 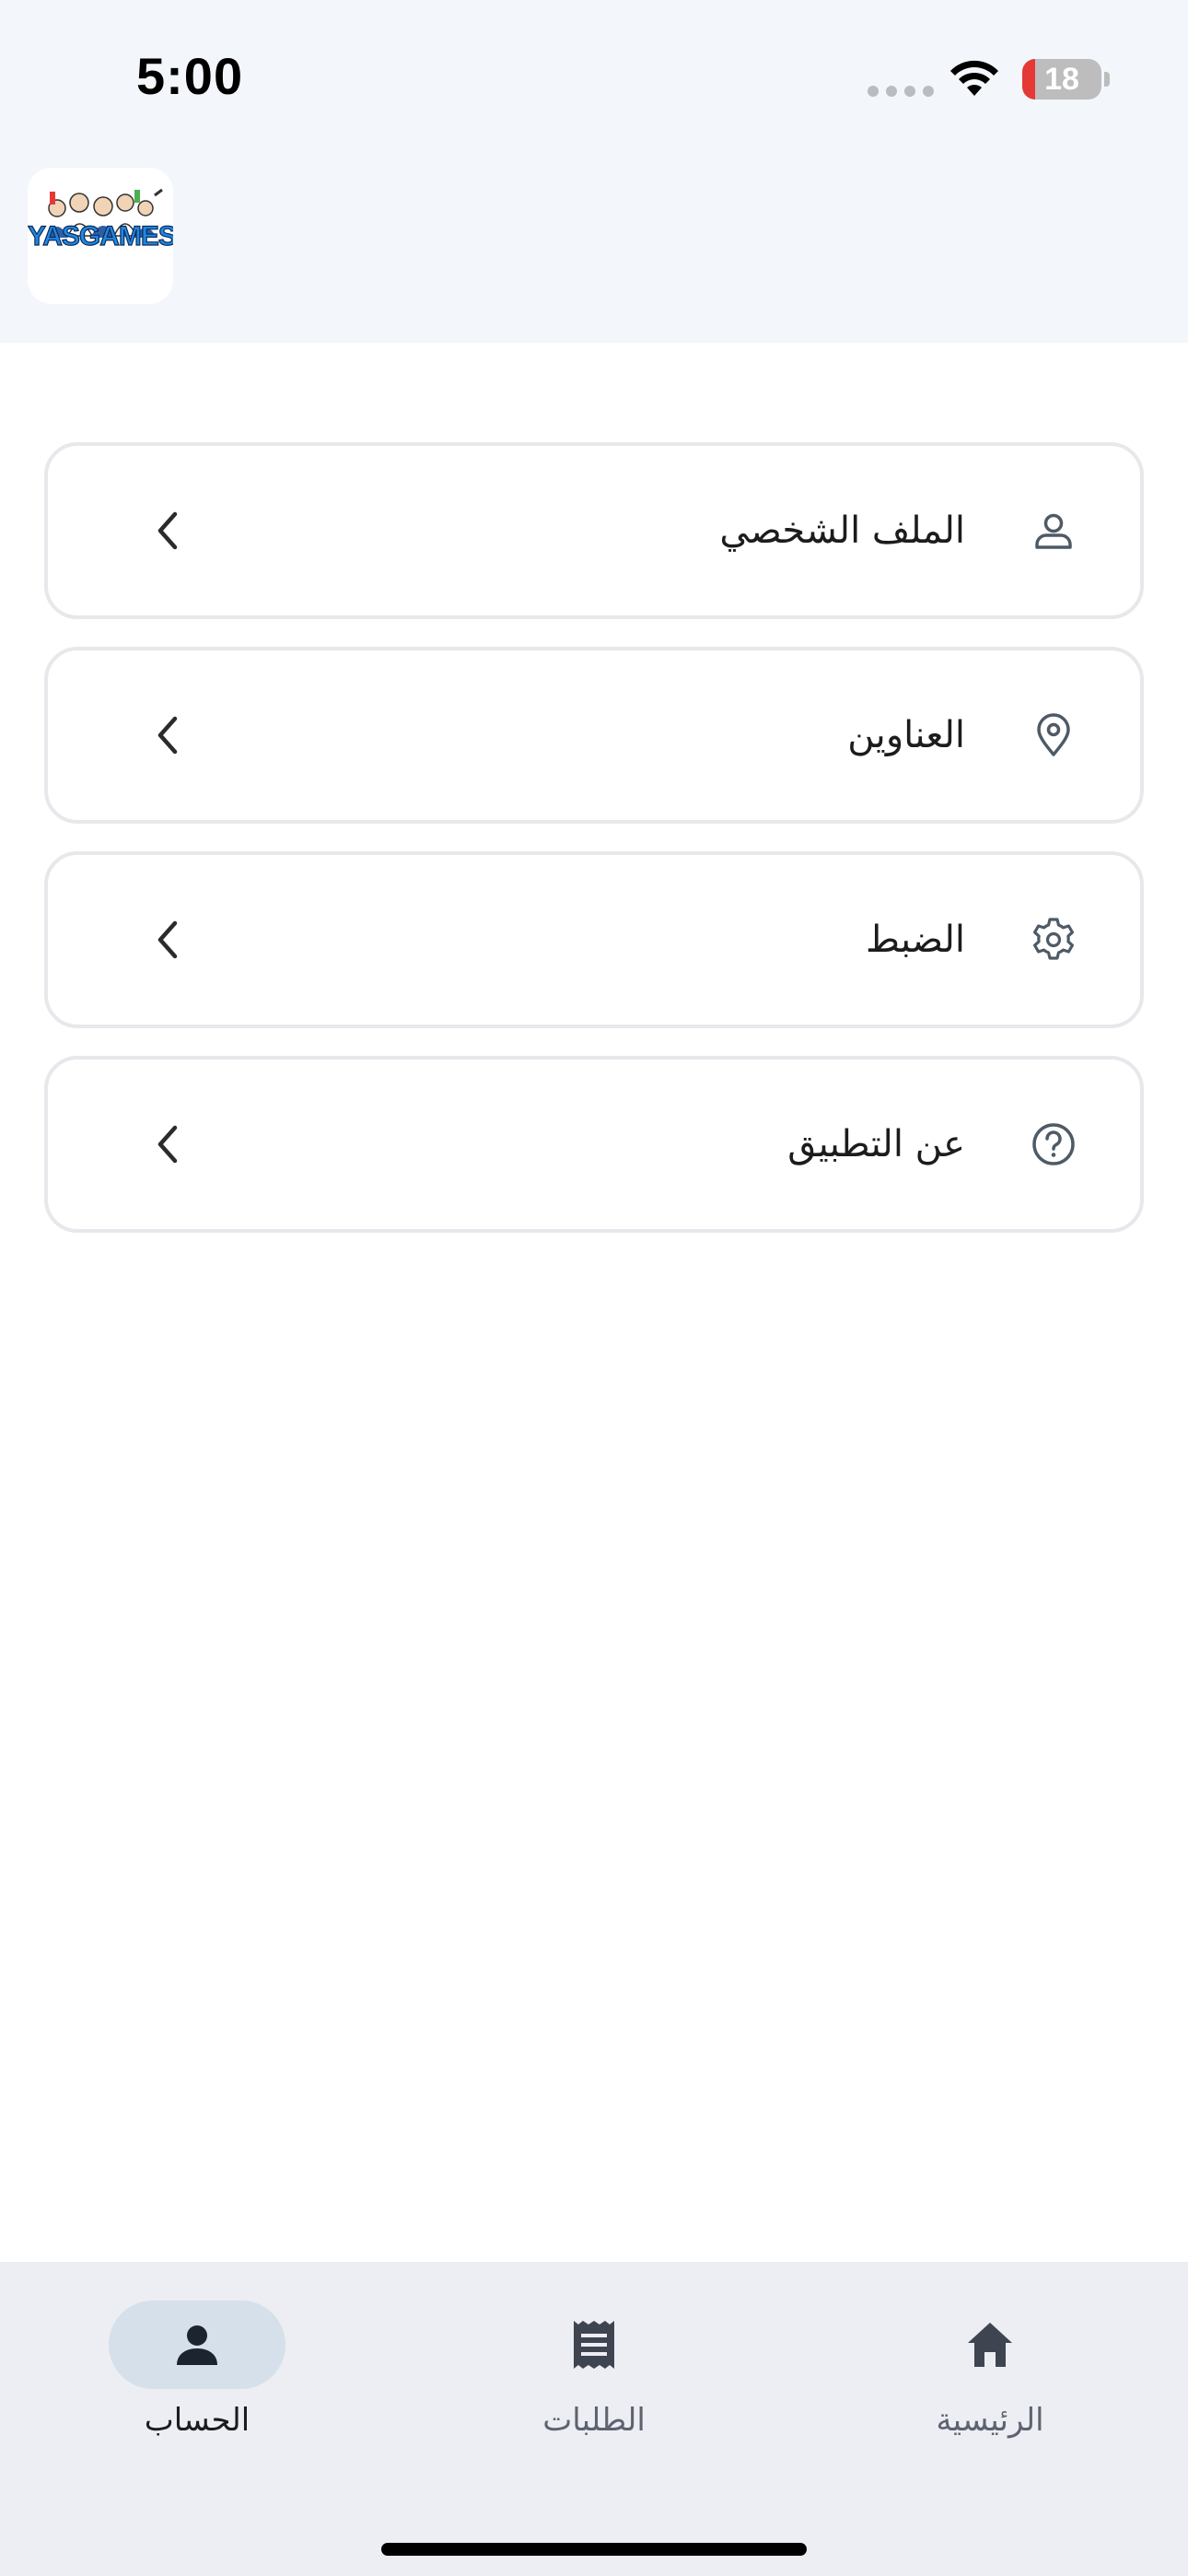 What do you see at coordinates (1107, 79) in the screenshot?
I see `battery-nub` at bounding box center [1107, 79].